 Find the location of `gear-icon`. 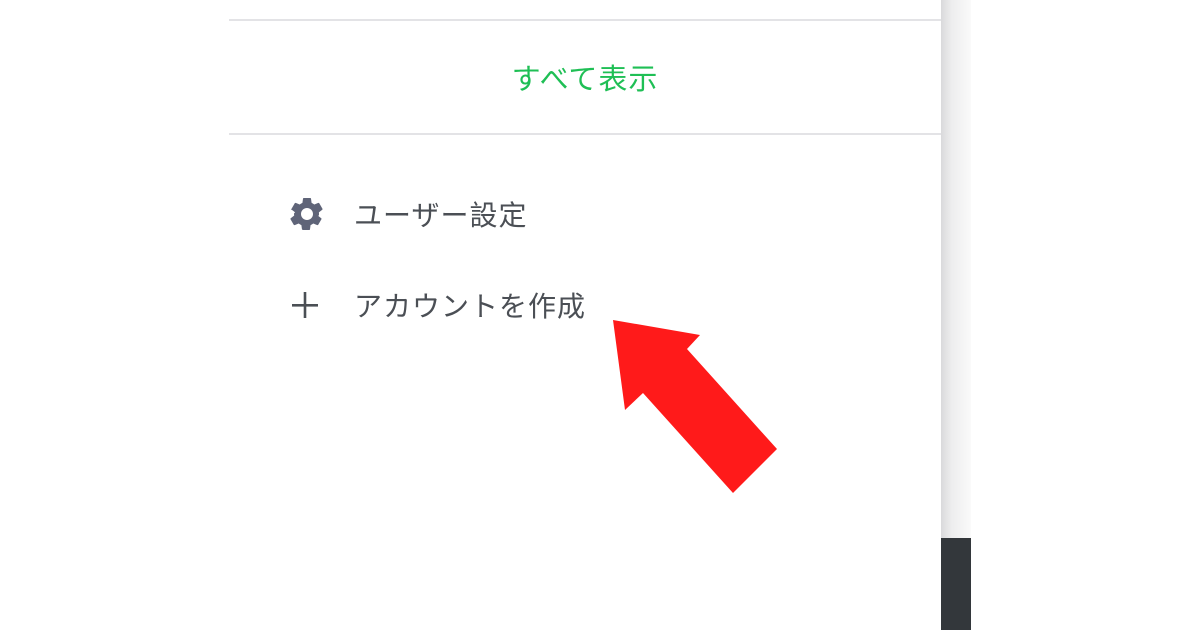

gear-icon is located at coordinates (307, 214).